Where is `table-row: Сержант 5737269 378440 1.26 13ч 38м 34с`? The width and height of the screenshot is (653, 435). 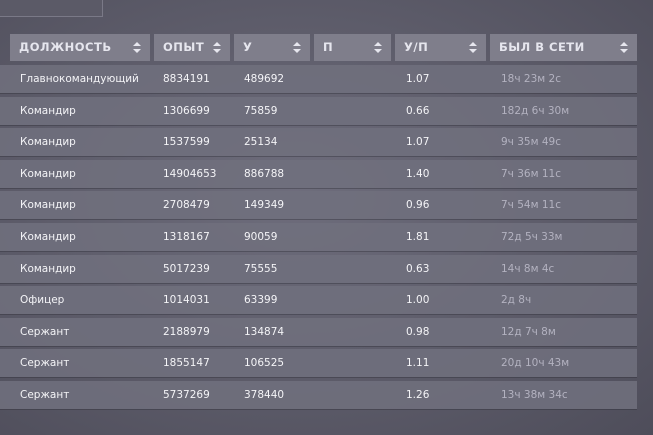
table-row: Сержант 5737269 378440 1.26 13ч 38м 34с is located at coordinates (318, 395).